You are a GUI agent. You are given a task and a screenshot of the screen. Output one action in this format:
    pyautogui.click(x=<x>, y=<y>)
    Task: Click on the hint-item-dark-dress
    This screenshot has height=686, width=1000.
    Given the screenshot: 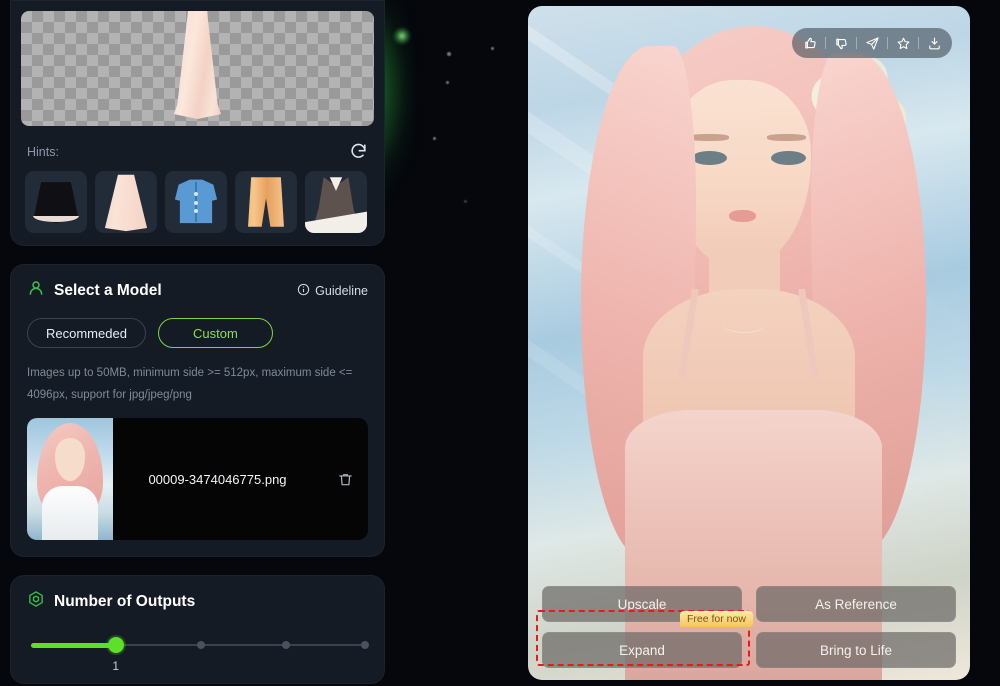 What is the action you would take?
    pyautogui.click(x=336, y=202)
    